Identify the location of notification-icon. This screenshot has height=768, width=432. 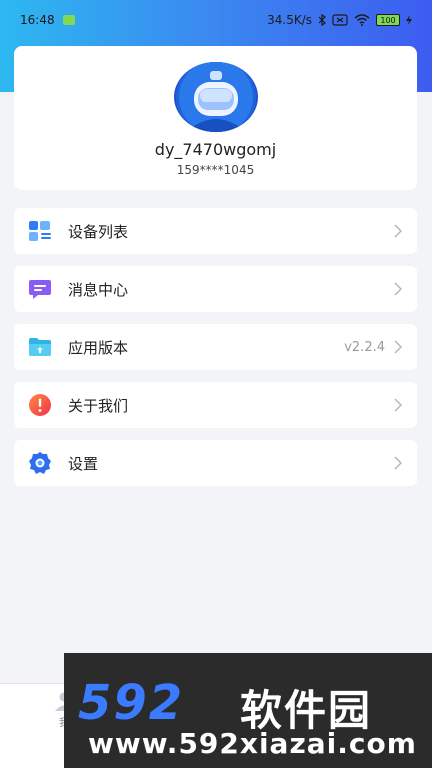
(68, 20).